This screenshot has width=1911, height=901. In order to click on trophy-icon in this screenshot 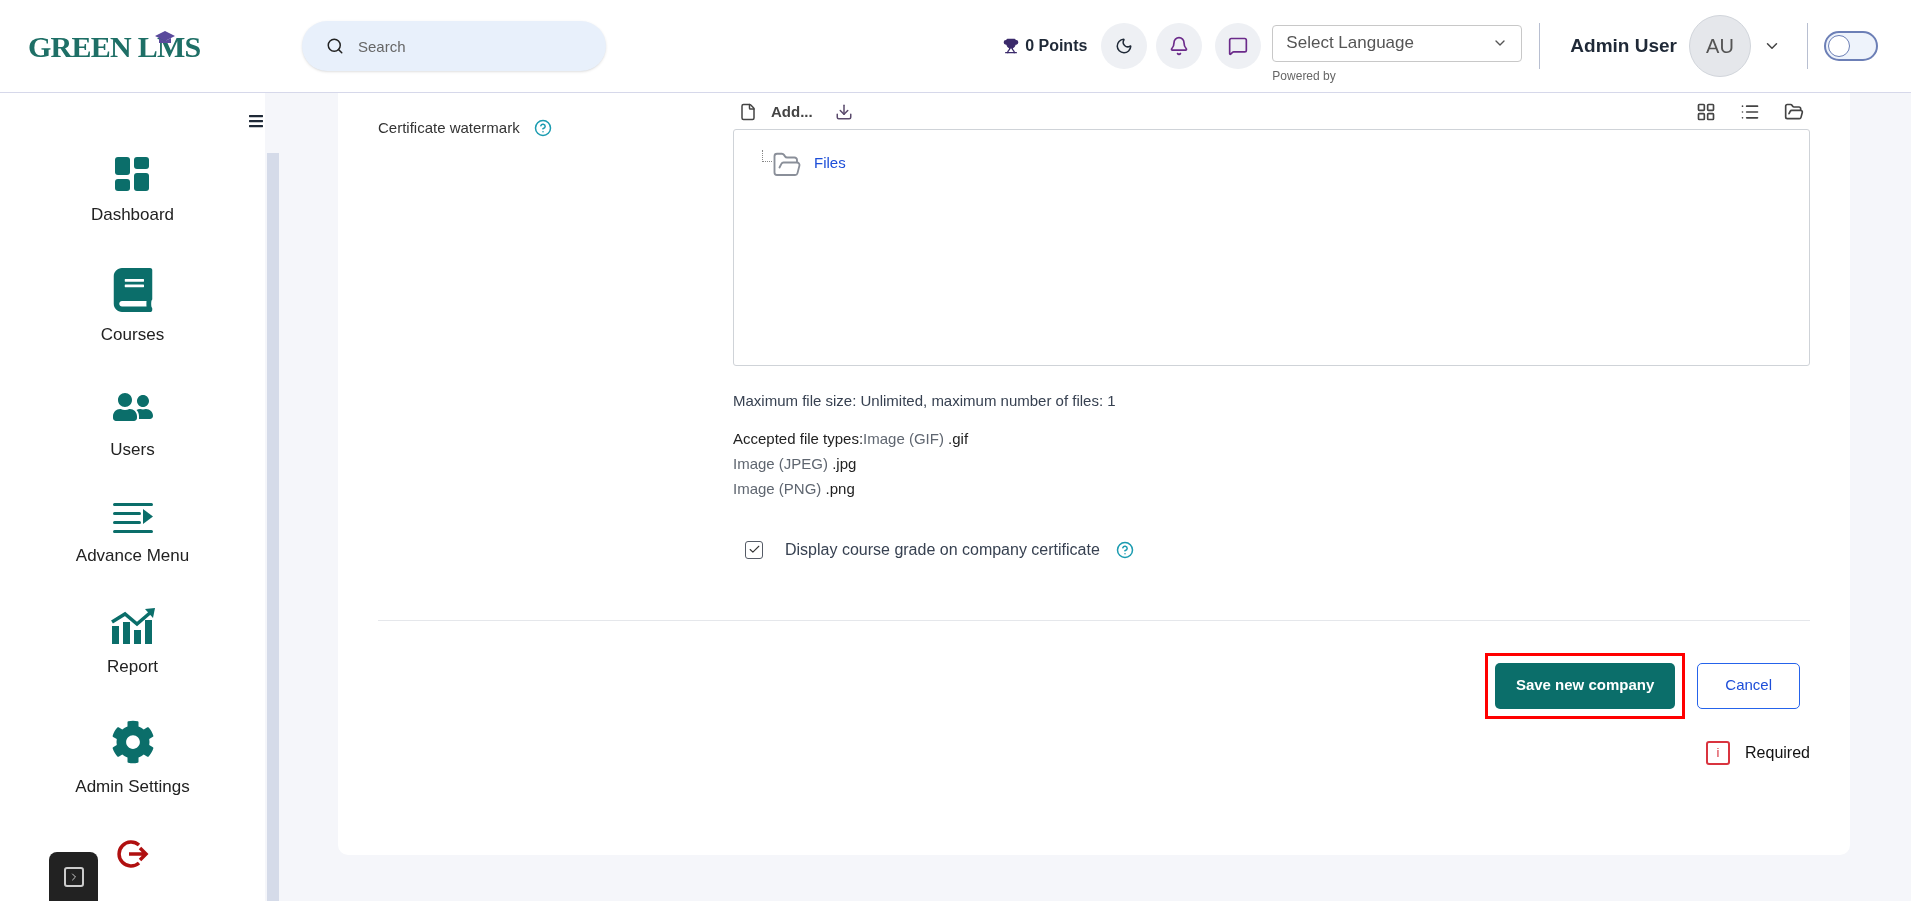, I will do `click(1011, 46)`.